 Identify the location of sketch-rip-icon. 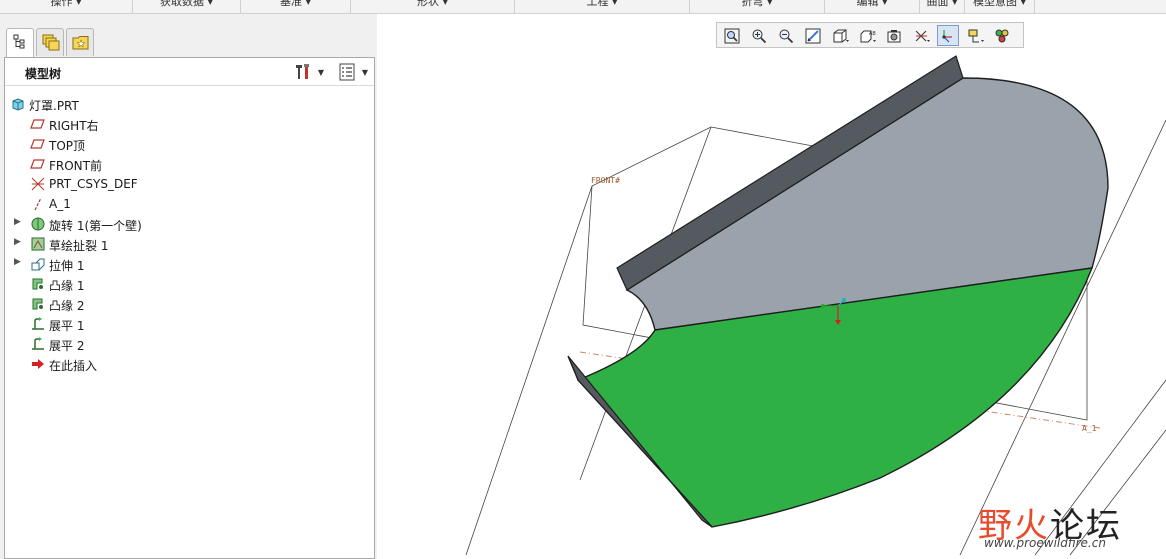
(38, 244).